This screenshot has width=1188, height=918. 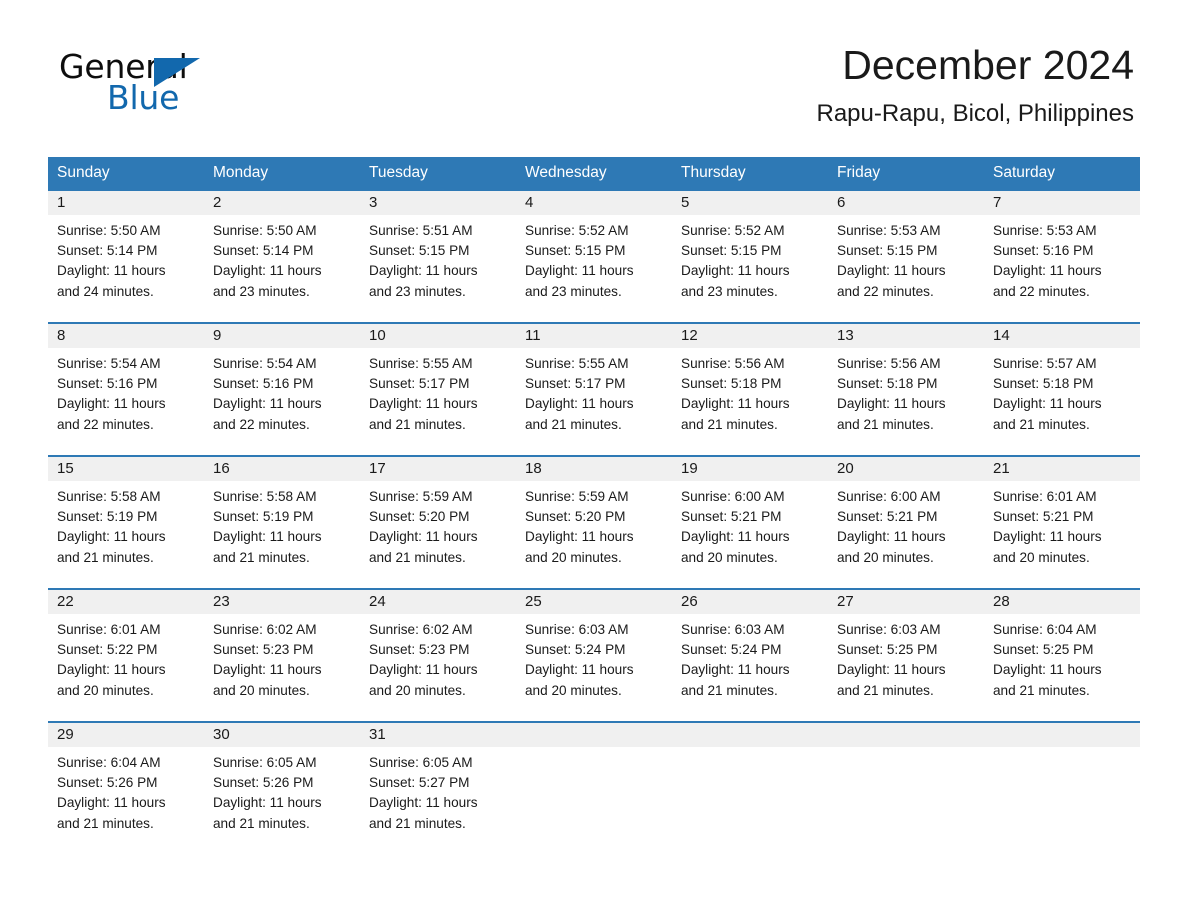 I want to click on day-number: 18, so click(x=533, y=468).